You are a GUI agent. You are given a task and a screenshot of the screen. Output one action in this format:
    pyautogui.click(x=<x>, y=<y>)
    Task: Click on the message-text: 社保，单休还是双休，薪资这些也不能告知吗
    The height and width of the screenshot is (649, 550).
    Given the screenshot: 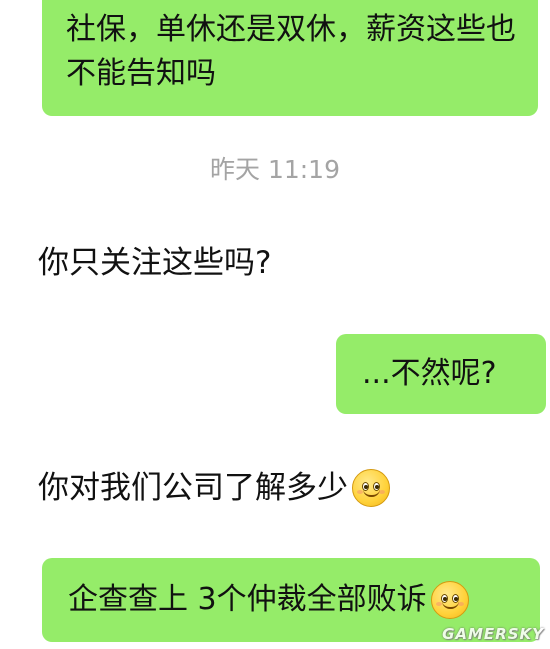 What is the action you would take?
    pyautogui.click(x=291, y=51)
    